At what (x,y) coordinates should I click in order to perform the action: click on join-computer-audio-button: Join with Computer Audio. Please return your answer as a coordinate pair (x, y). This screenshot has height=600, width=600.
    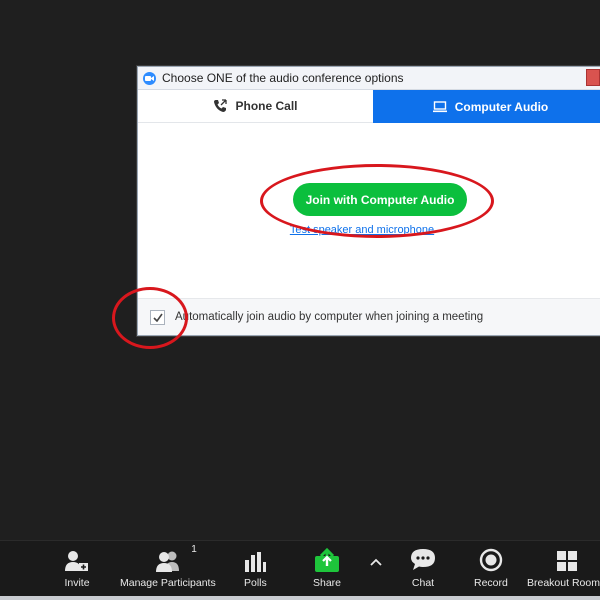
    Looking at the image, I should click on (380, 199).